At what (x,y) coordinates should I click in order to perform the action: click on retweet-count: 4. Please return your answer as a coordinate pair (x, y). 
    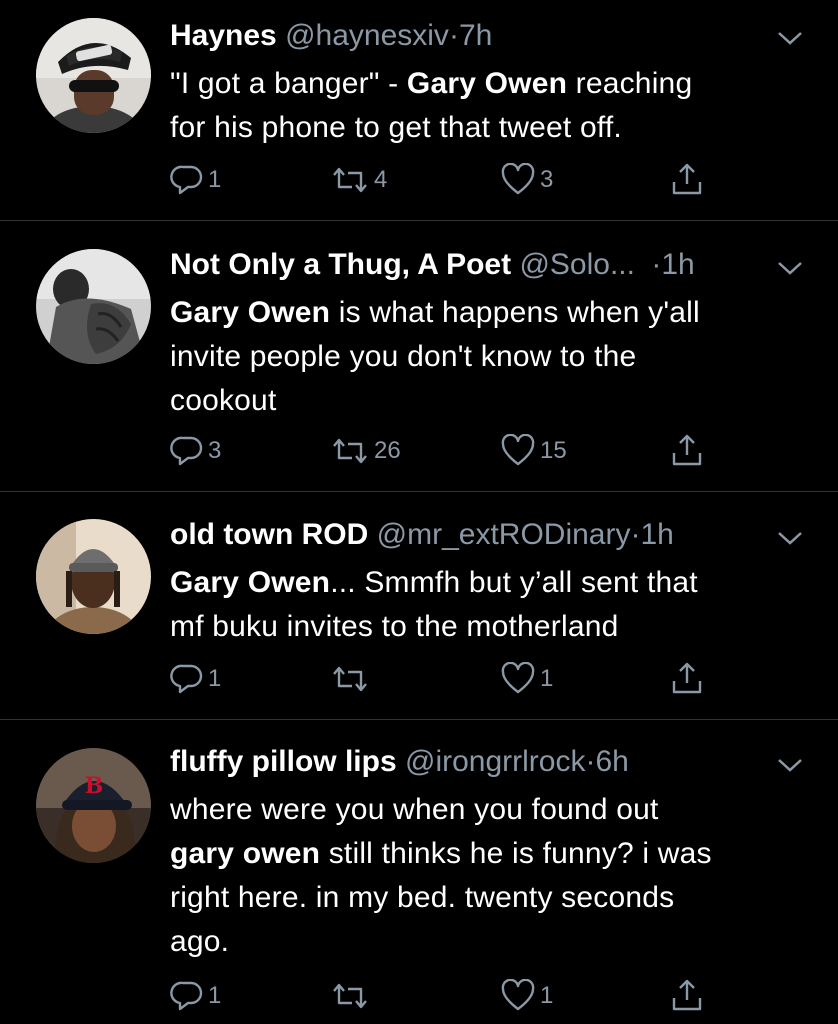
    Looking at the image, I should click on (381, 179).